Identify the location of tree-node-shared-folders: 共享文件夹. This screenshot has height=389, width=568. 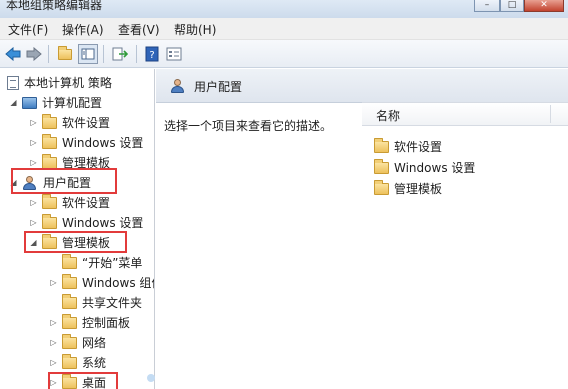
(95, 302).